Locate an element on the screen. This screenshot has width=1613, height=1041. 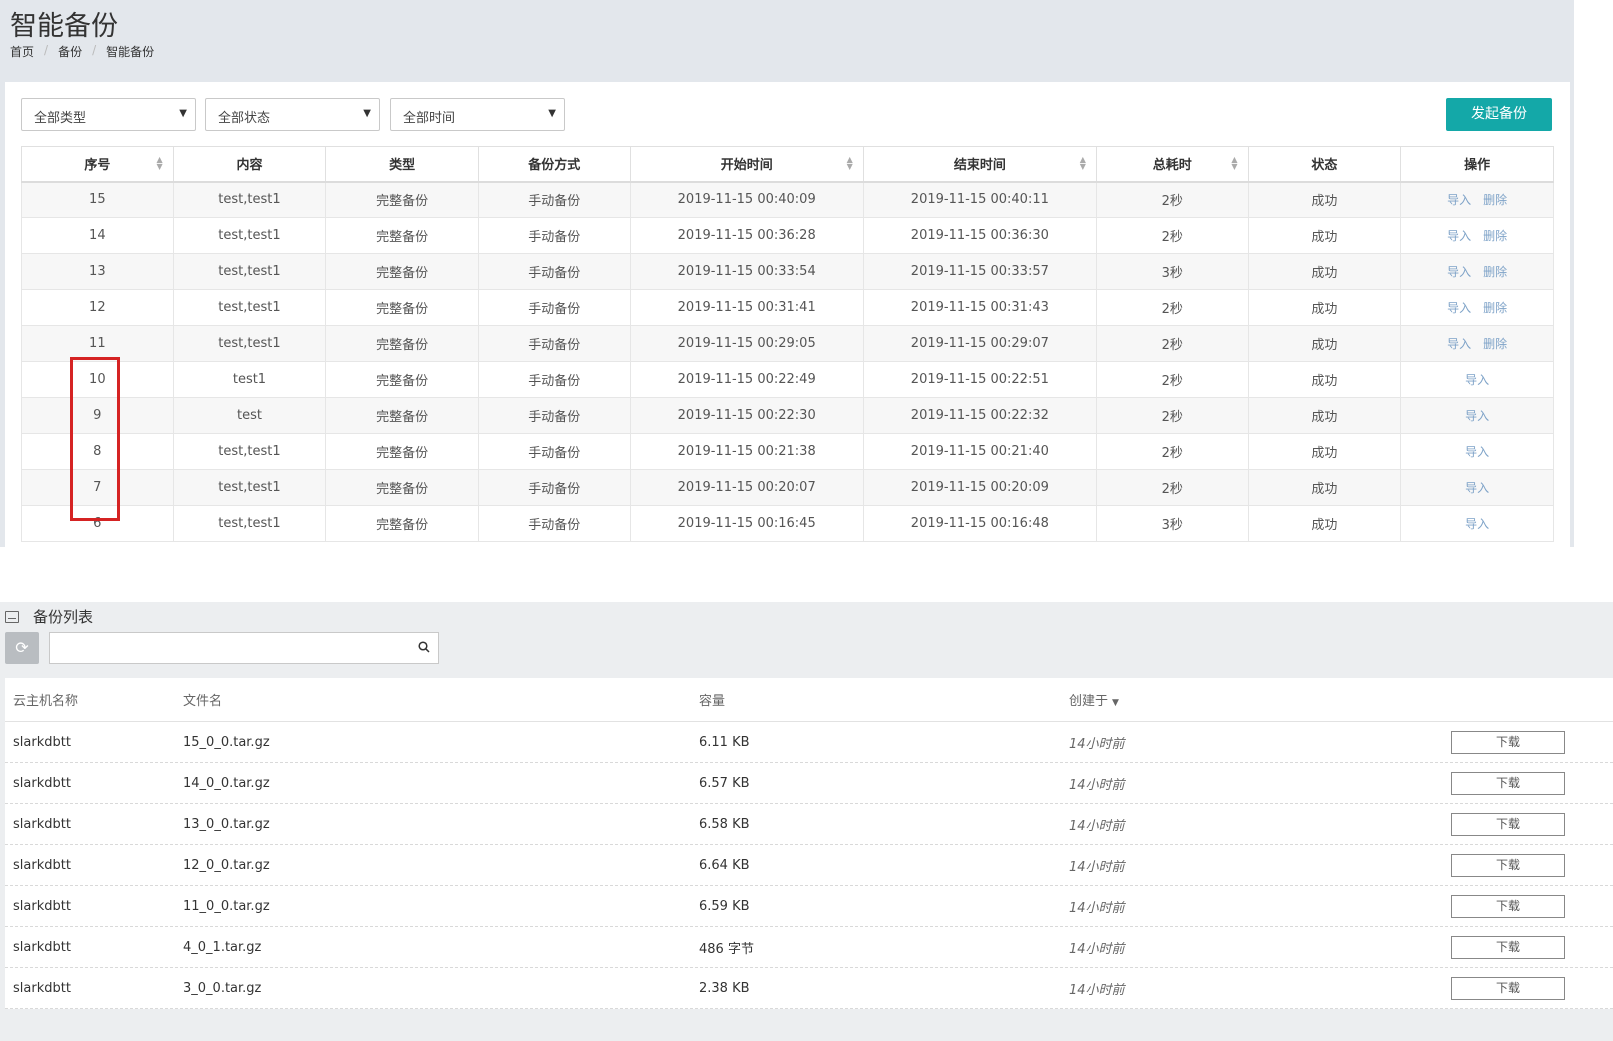
breadcrumb: 首页 / 备份 / 智能备份 is located at coordinates (82, 51).